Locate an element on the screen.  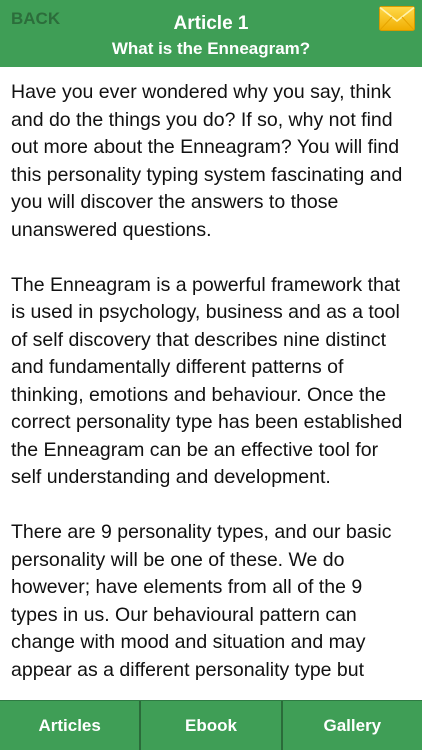
top-bar: BACK Article 1 What is the Enneagram? is located at coordinates (211, 33).